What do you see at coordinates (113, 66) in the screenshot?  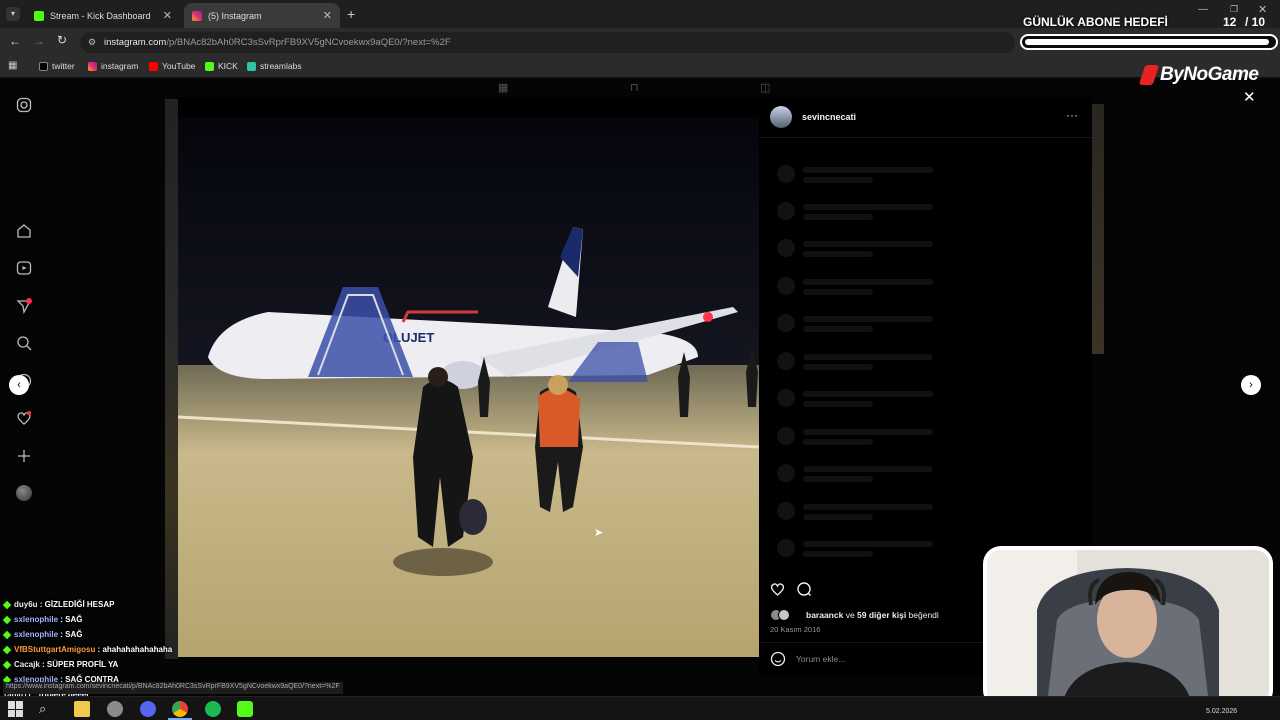 I see `bookmark-instagram: instagram` at bounding box center [113, 66].